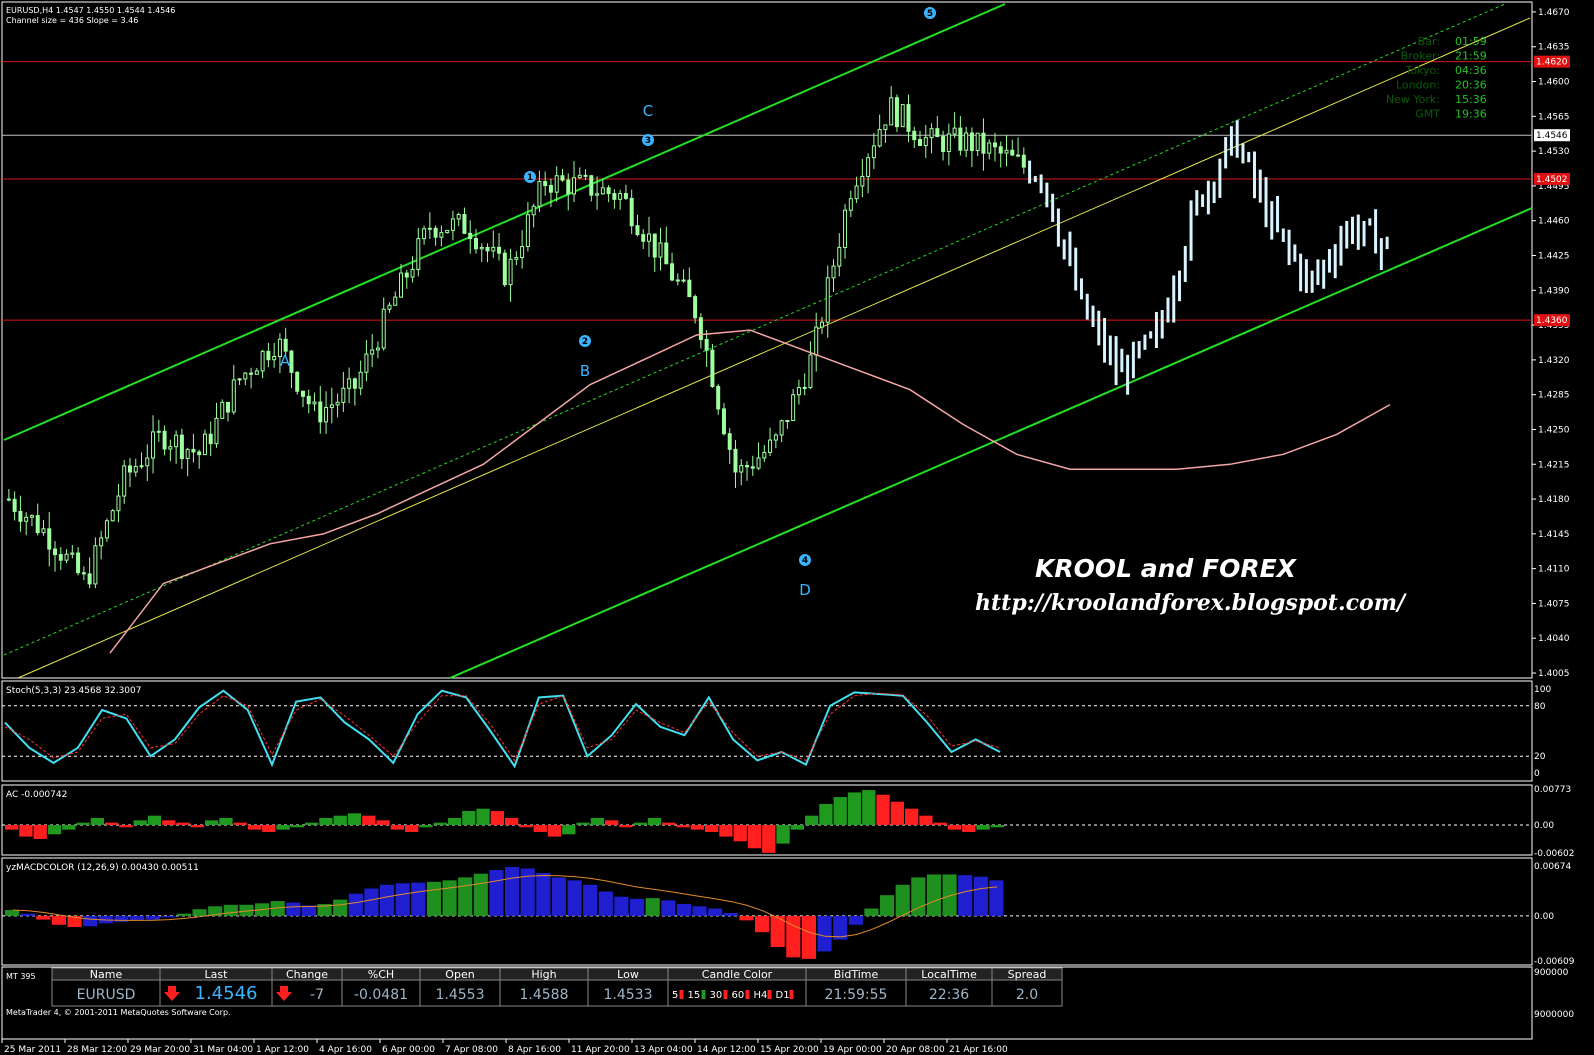  I want to click on info-head-label: High, so click(543, 974).